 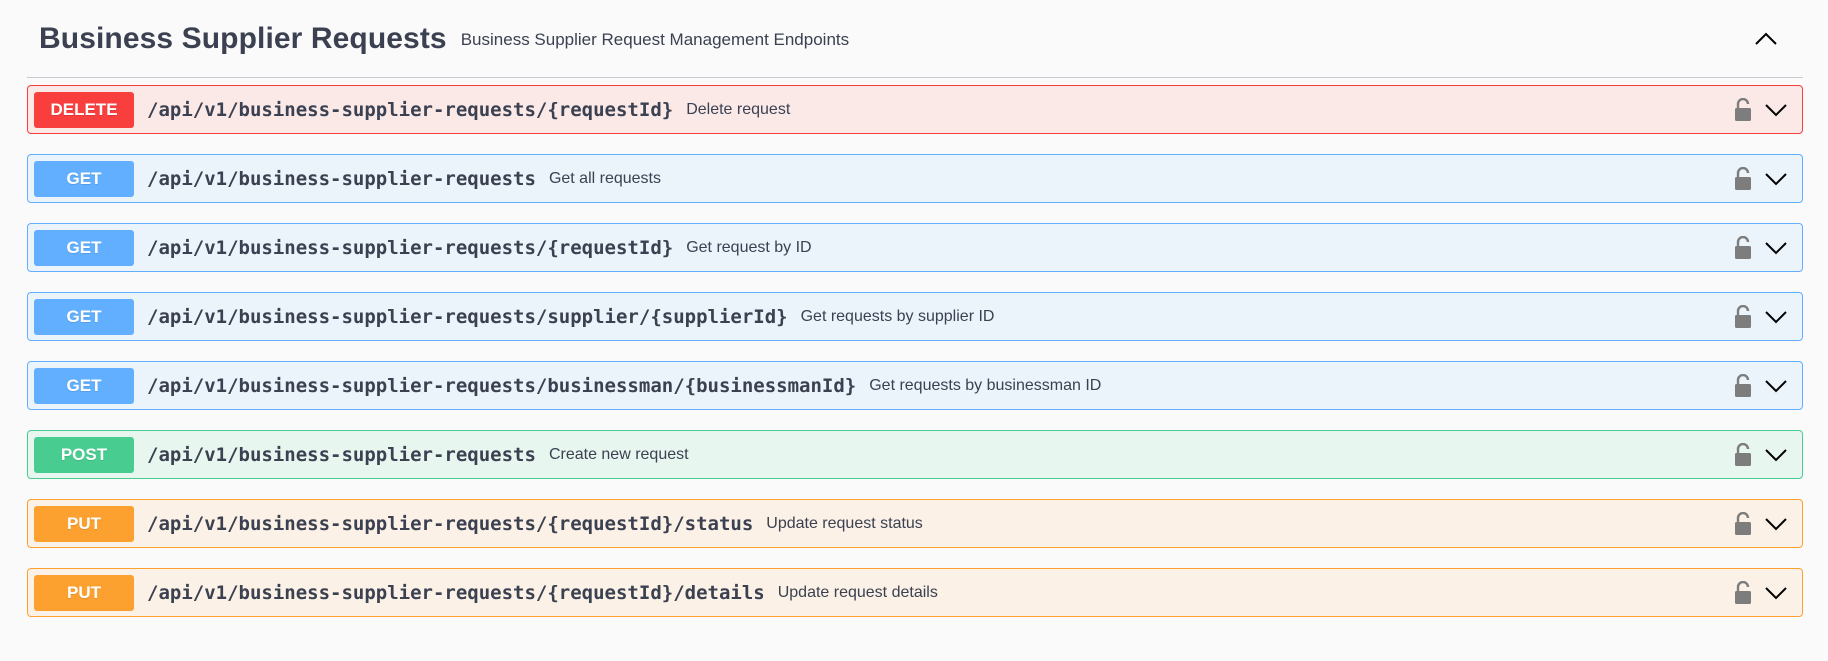 I want to click on operation-summary: Get all requests, so click(x=604, y=178).